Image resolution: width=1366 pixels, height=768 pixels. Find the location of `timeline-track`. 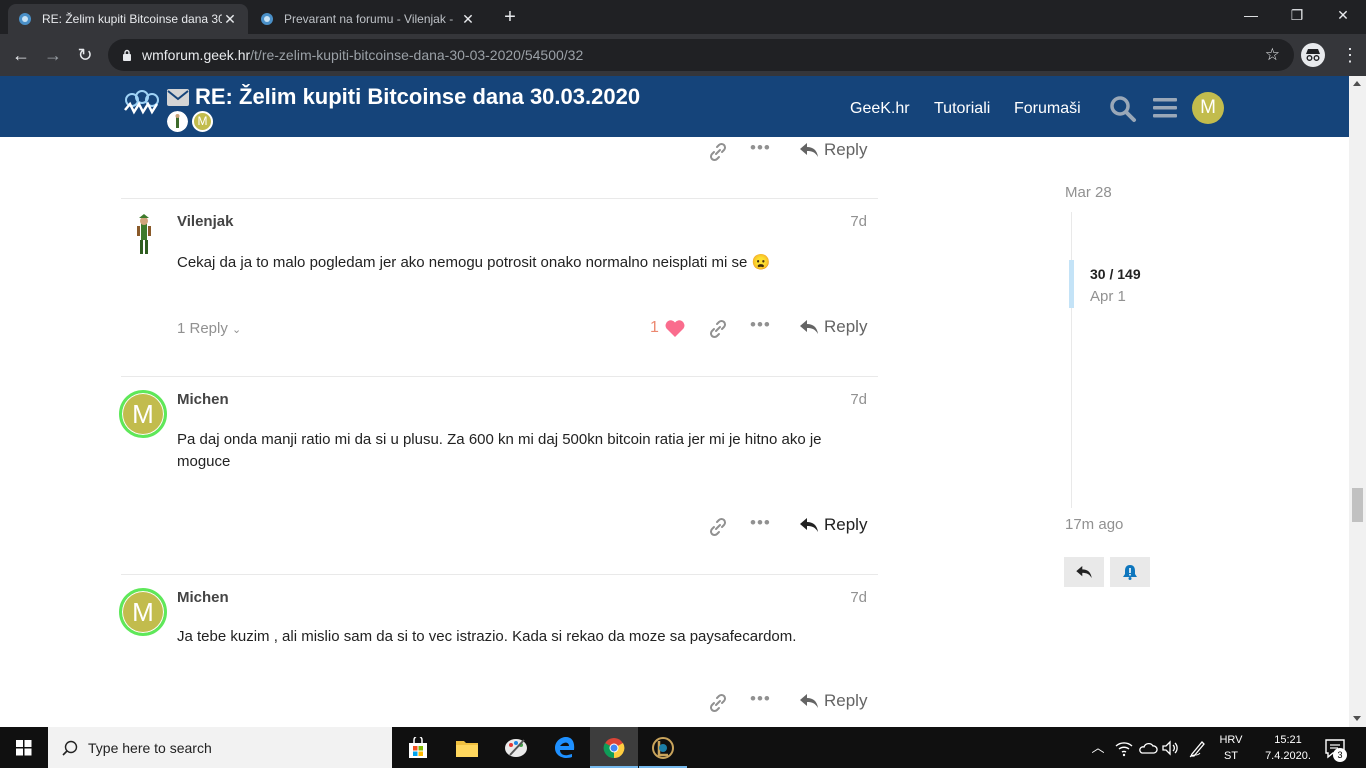

timeline-track is located at coordinates (1071, 360).